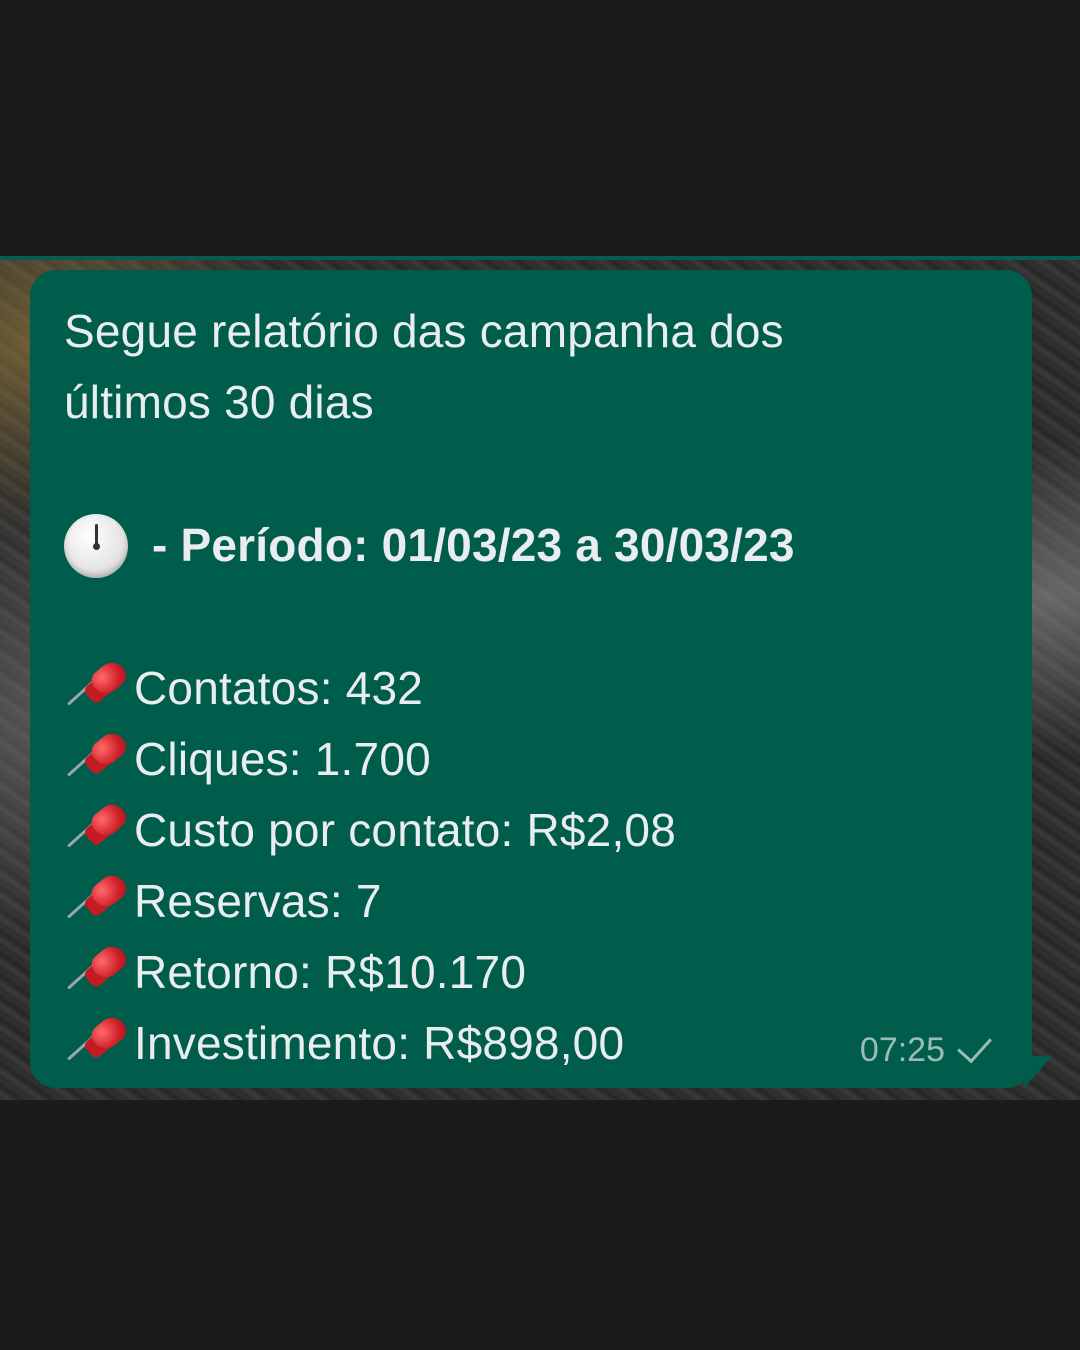 Image resolution: width=1080 pixels, height=1350 pixels. What do you see at coordinates (473, 545) in the screenshot?
I see `period-text: - Período: 01/03/23 a 30/03/23` at bounding box center [473, 545].